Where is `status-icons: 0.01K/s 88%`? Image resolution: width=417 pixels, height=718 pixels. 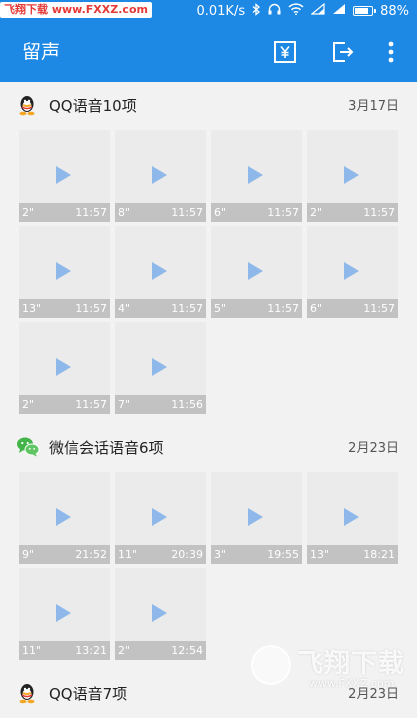
status-icons: 0.01K/s 88% is located at coordinates (302, 11).